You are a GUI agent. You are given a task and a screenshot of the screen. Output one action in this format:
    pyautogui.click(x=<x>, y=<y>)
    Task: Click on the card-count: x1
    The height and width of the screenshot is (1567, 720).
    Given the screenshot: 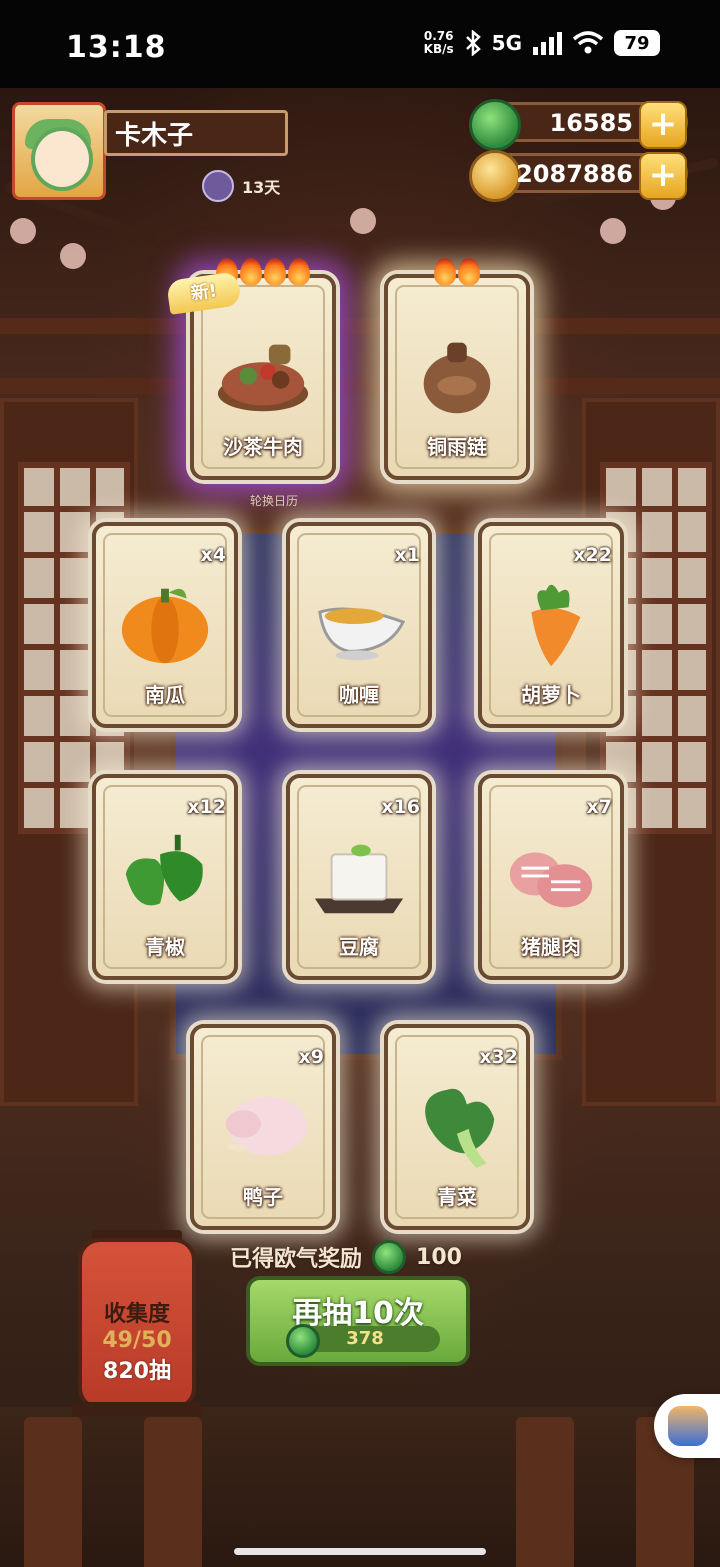 What is the action you would take?
    pyautogui.click(x=407, y=555)
    